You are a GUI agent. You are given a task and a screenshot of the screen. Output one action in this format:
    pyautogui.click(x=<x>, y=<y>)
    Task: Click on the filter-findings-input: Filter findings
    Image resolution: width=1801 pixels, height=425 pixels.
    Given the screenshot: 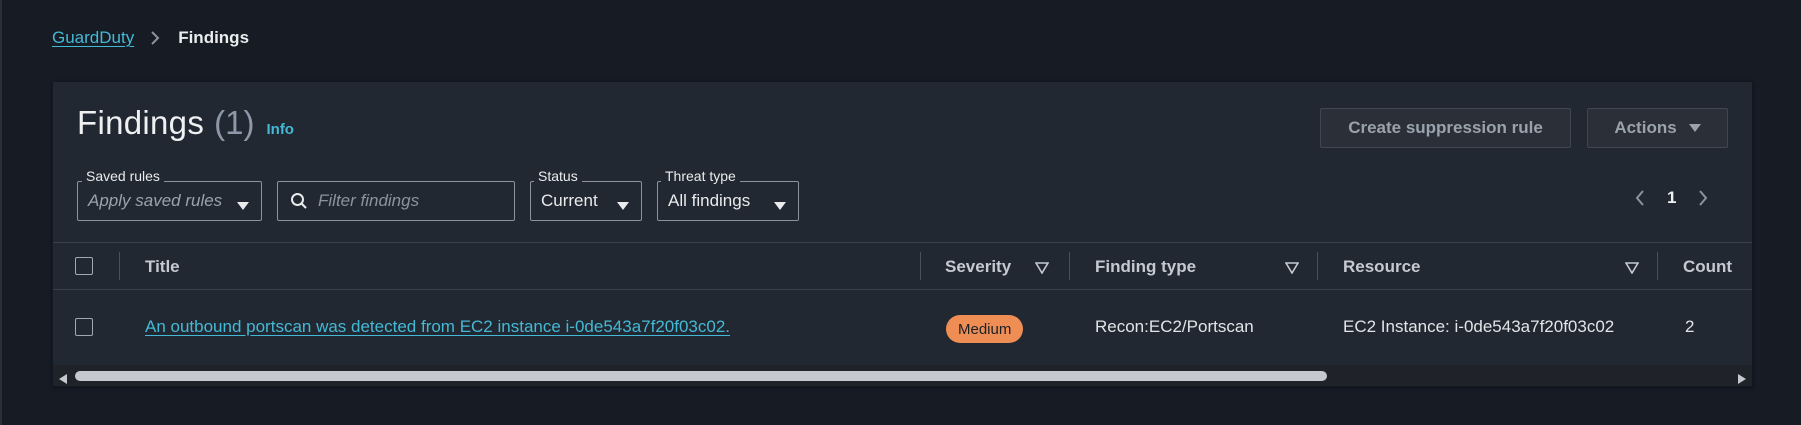 What is the action you would take?
    pyautogui.click(x=396, y=201)
    